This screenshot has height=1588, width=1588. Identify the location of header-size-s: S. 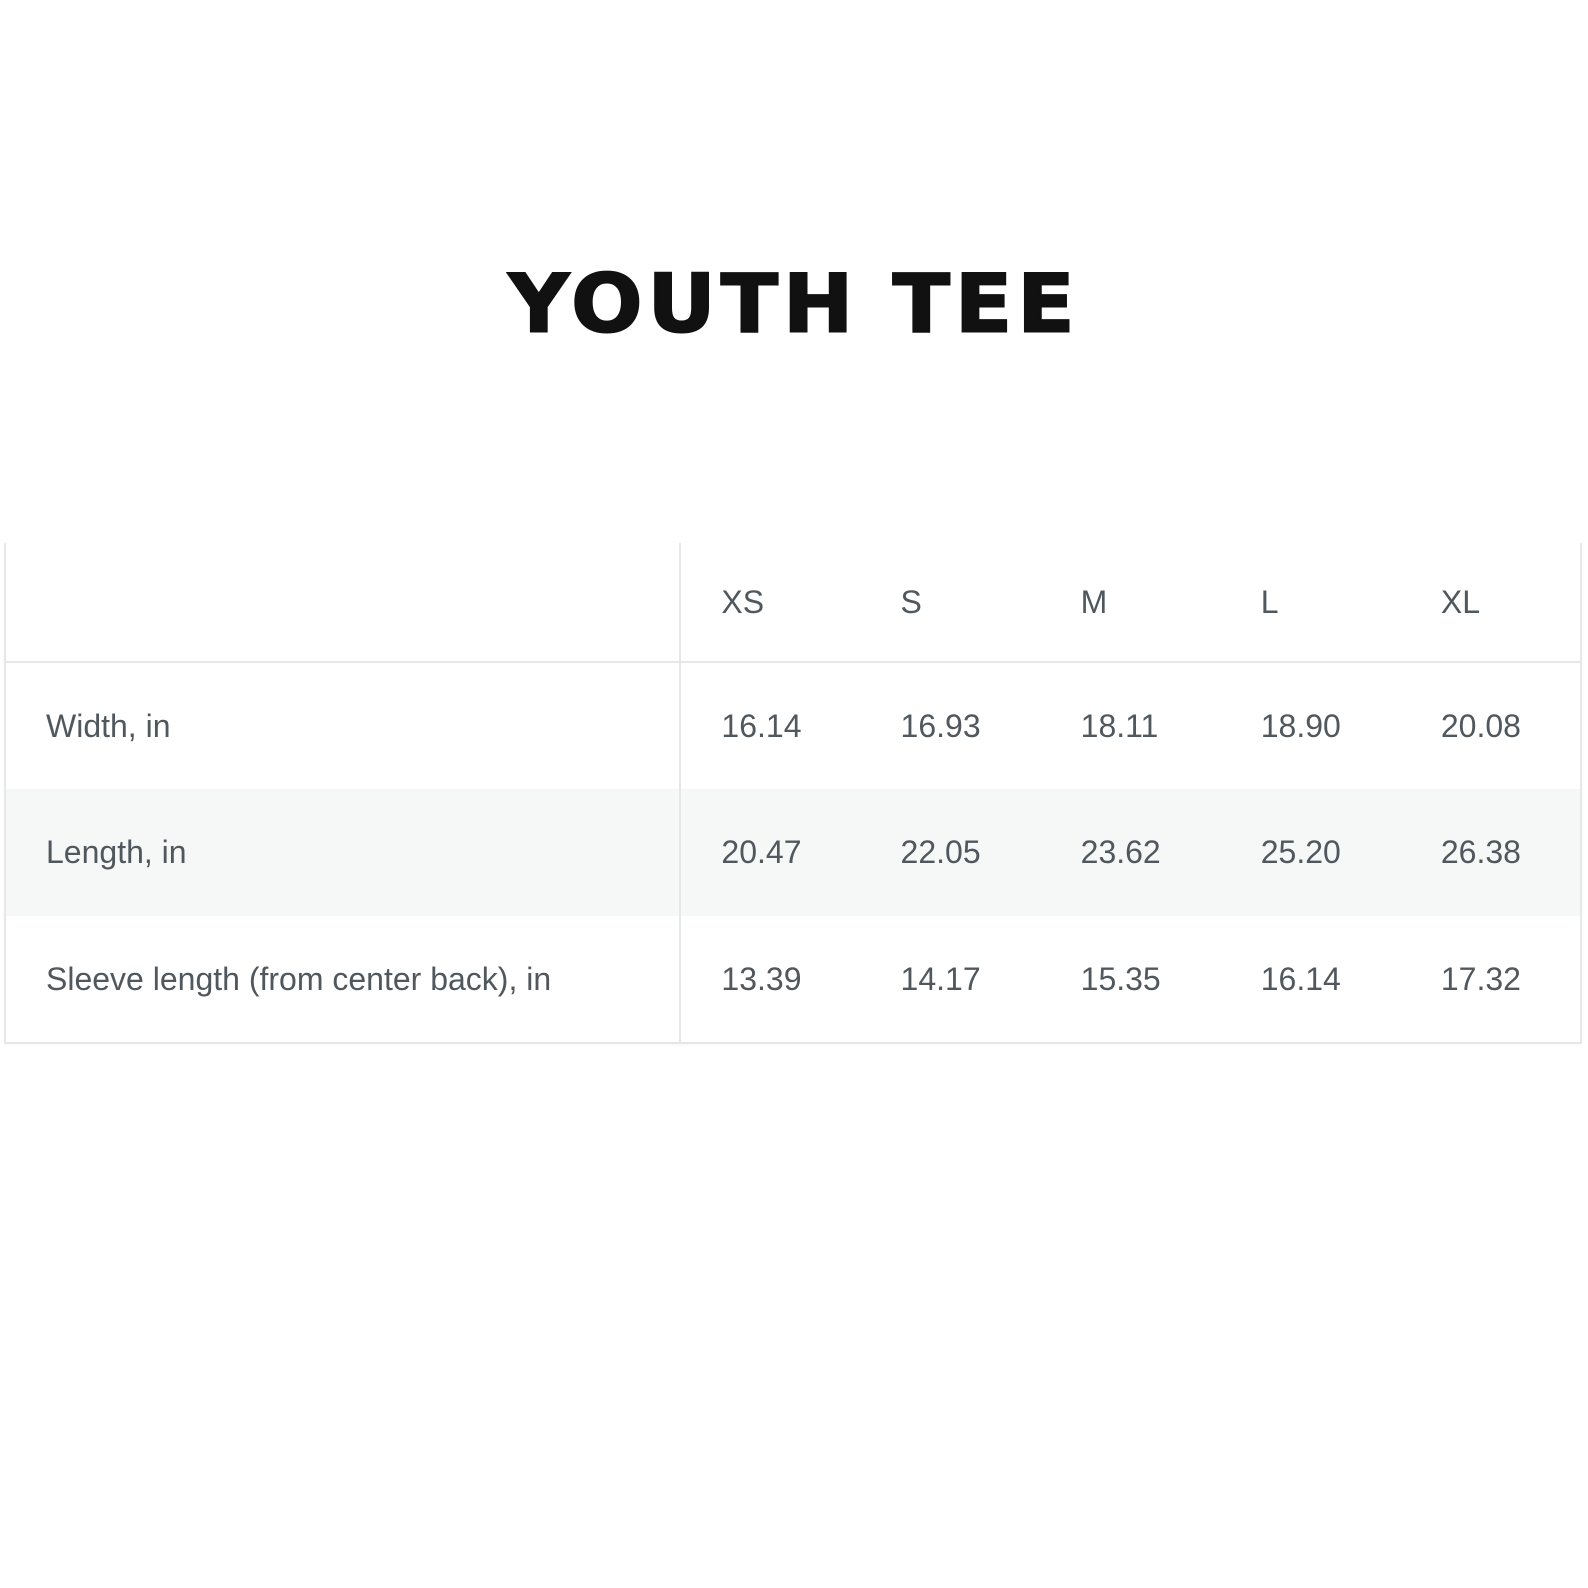
(950, 603).